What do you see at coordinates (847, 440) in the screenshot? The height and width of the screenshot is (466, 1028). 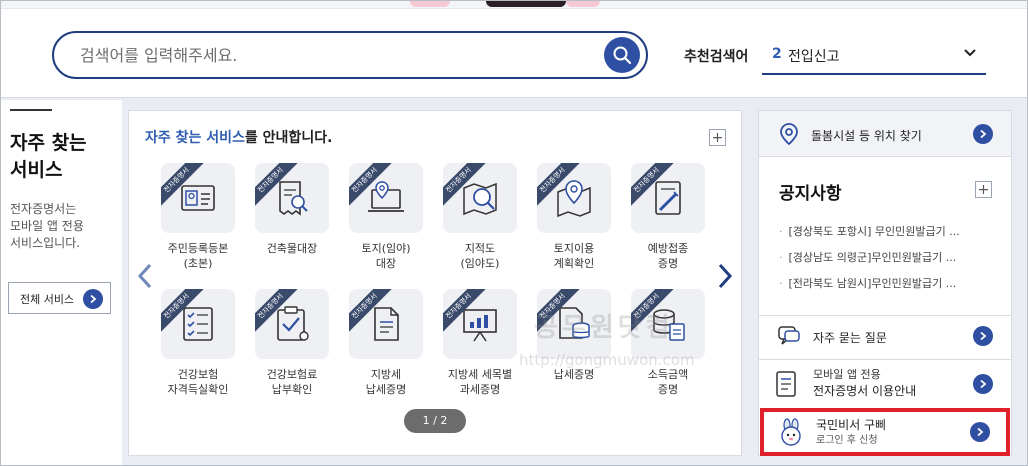 I see `gov-assistant-subtitle: 로그인 후 신청` at bounding box center [847, 440].